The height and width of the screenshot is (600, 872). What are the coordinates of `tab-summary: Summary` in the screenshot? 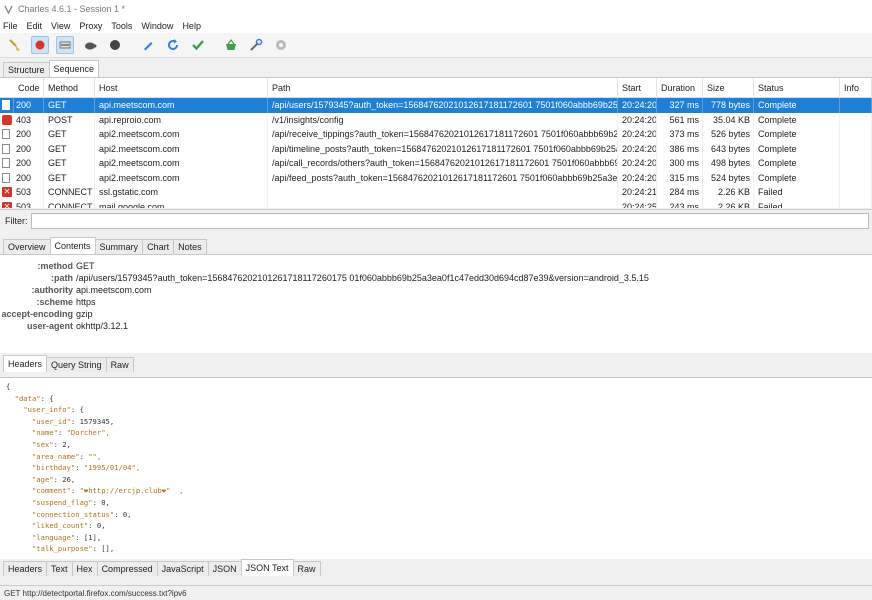 It's located at (119, 246).